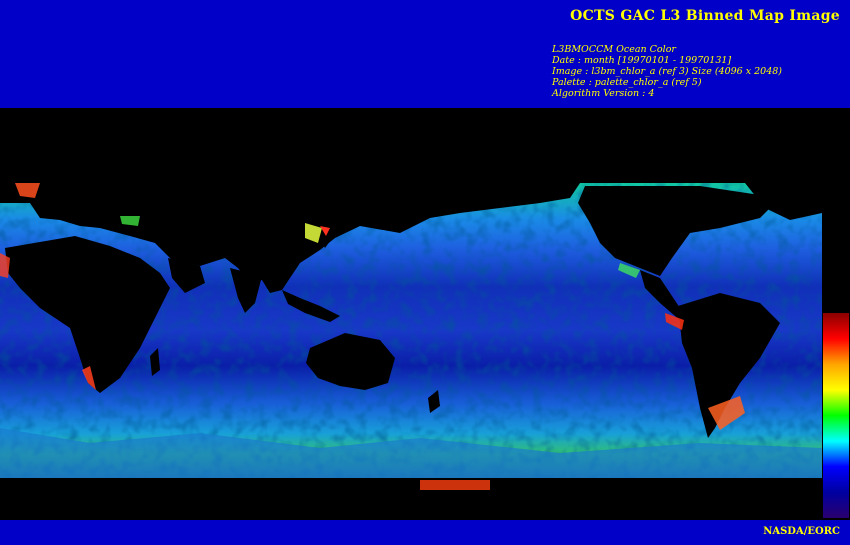 The image size is (850, 545). What do you see at coordinates (425, 532) in the screenshot?
I see `footer-bar: NASDA/EORC` at bounding box center [425, 532].